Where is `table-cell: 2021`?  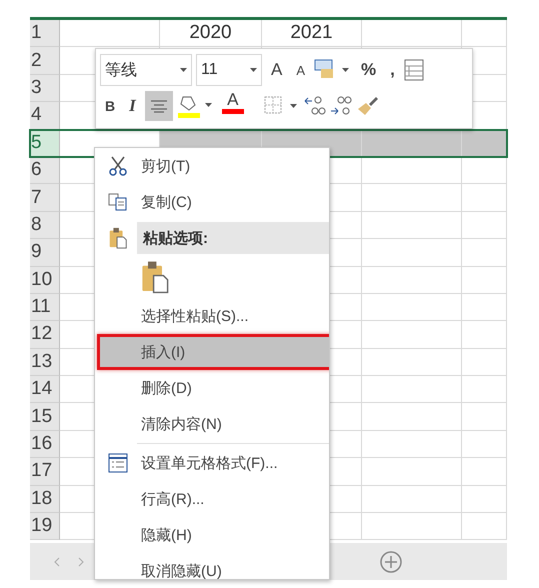
table-cell: 2021 is located at coordinates (312, 34).